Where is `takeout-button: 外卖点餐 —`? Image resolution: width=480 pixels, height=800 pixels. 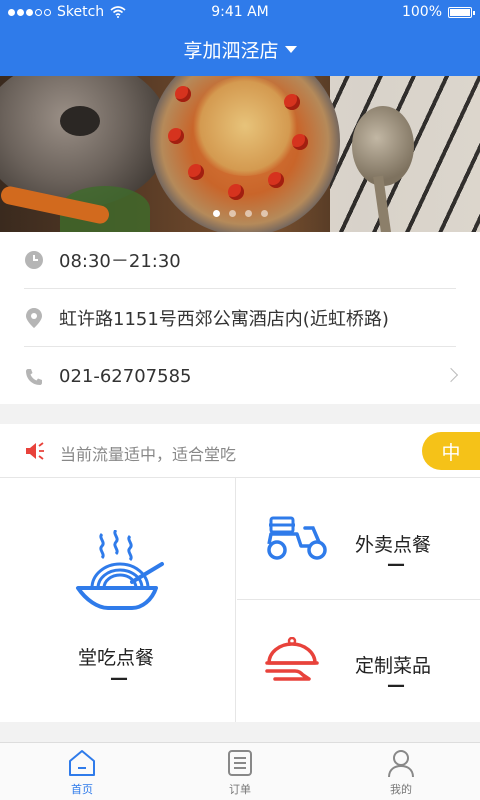 takeout-button: 外卖点餐 — is located at coordinates (358, 539).